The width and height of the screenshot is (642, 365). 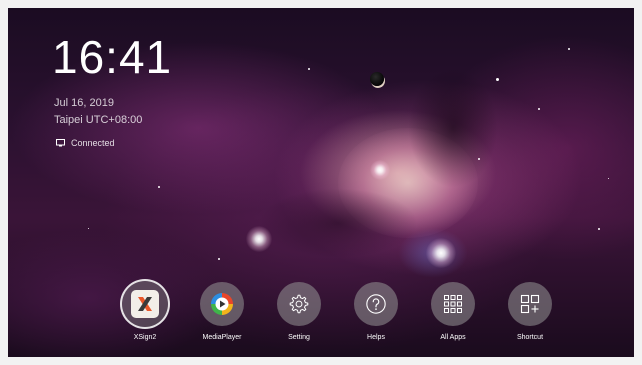 I want to click on app-shortcut-button, so click(x=530, y=304).